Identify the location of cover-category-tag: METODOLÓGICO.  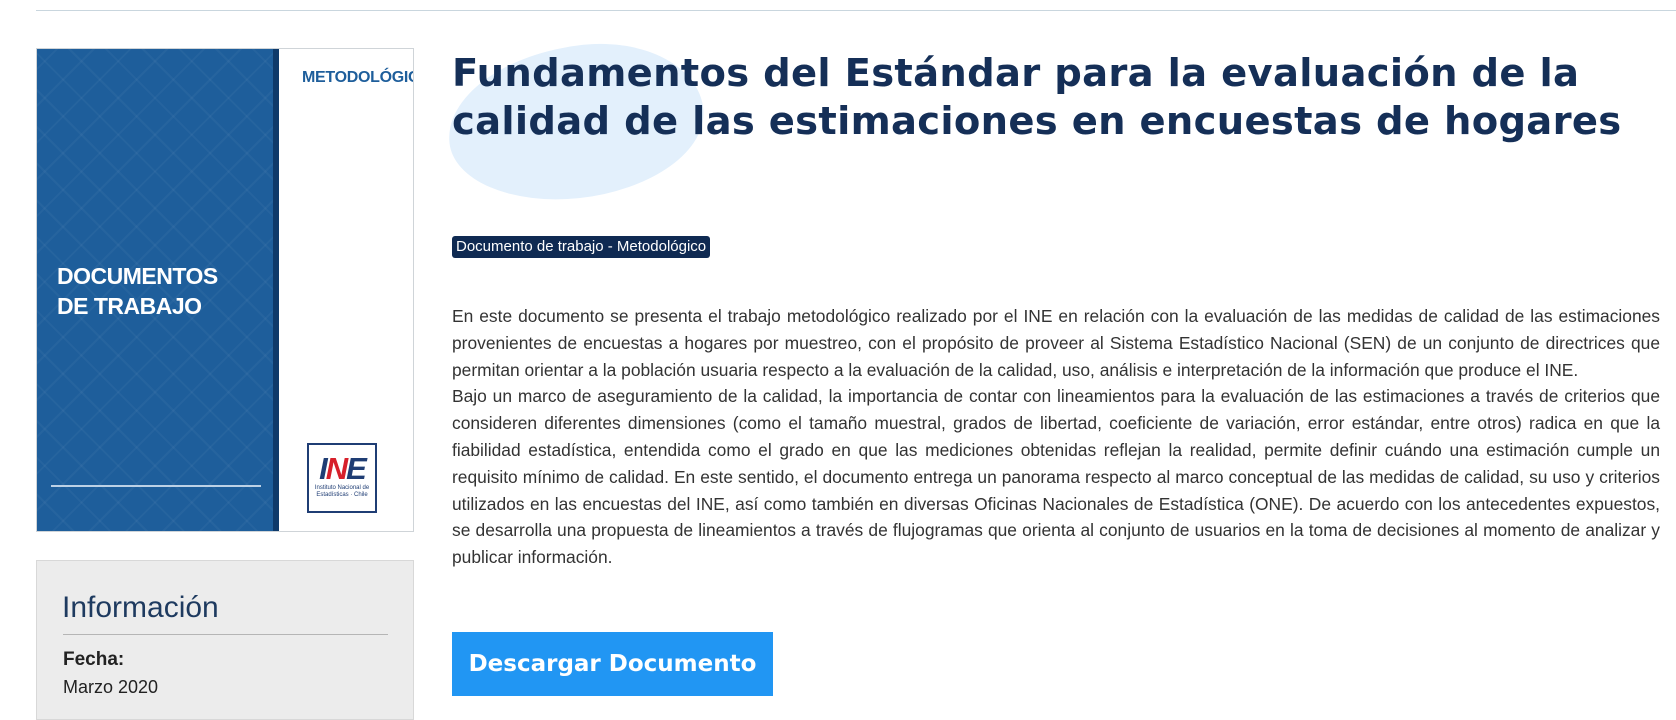
(357, 77).